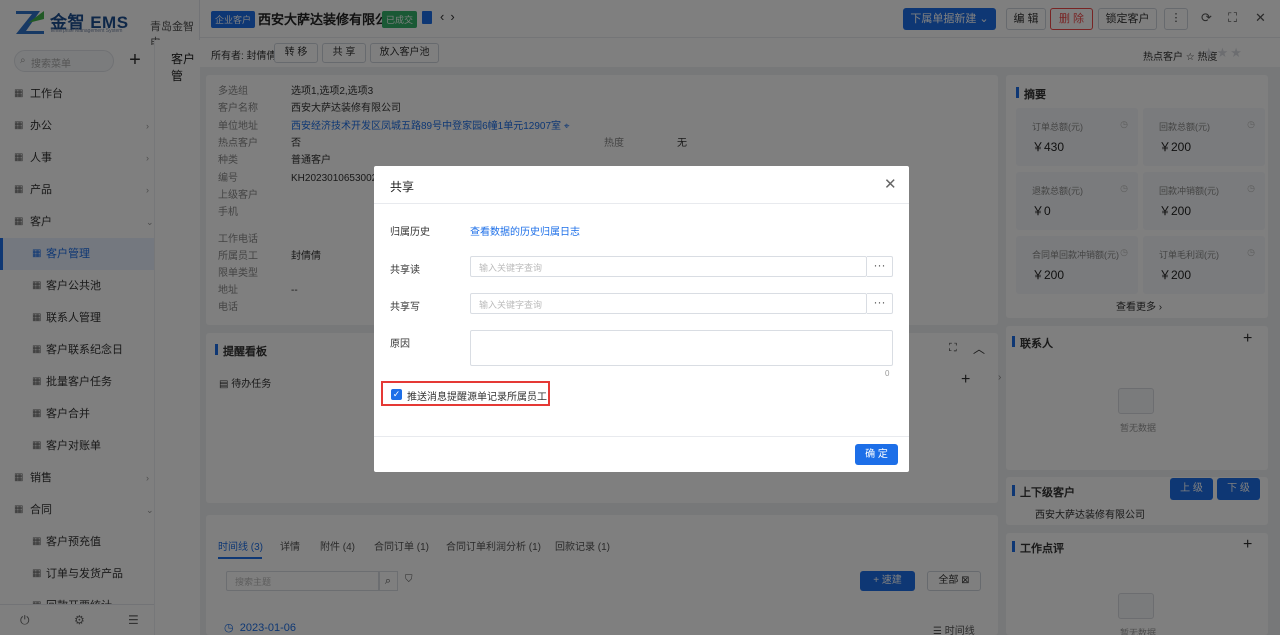 The image size is (1280, 635). What do you see at coordinates (668, 303) in the screenshot?
I see `share-write-input: 输入关键字查询` at bounding box center [668, 303].